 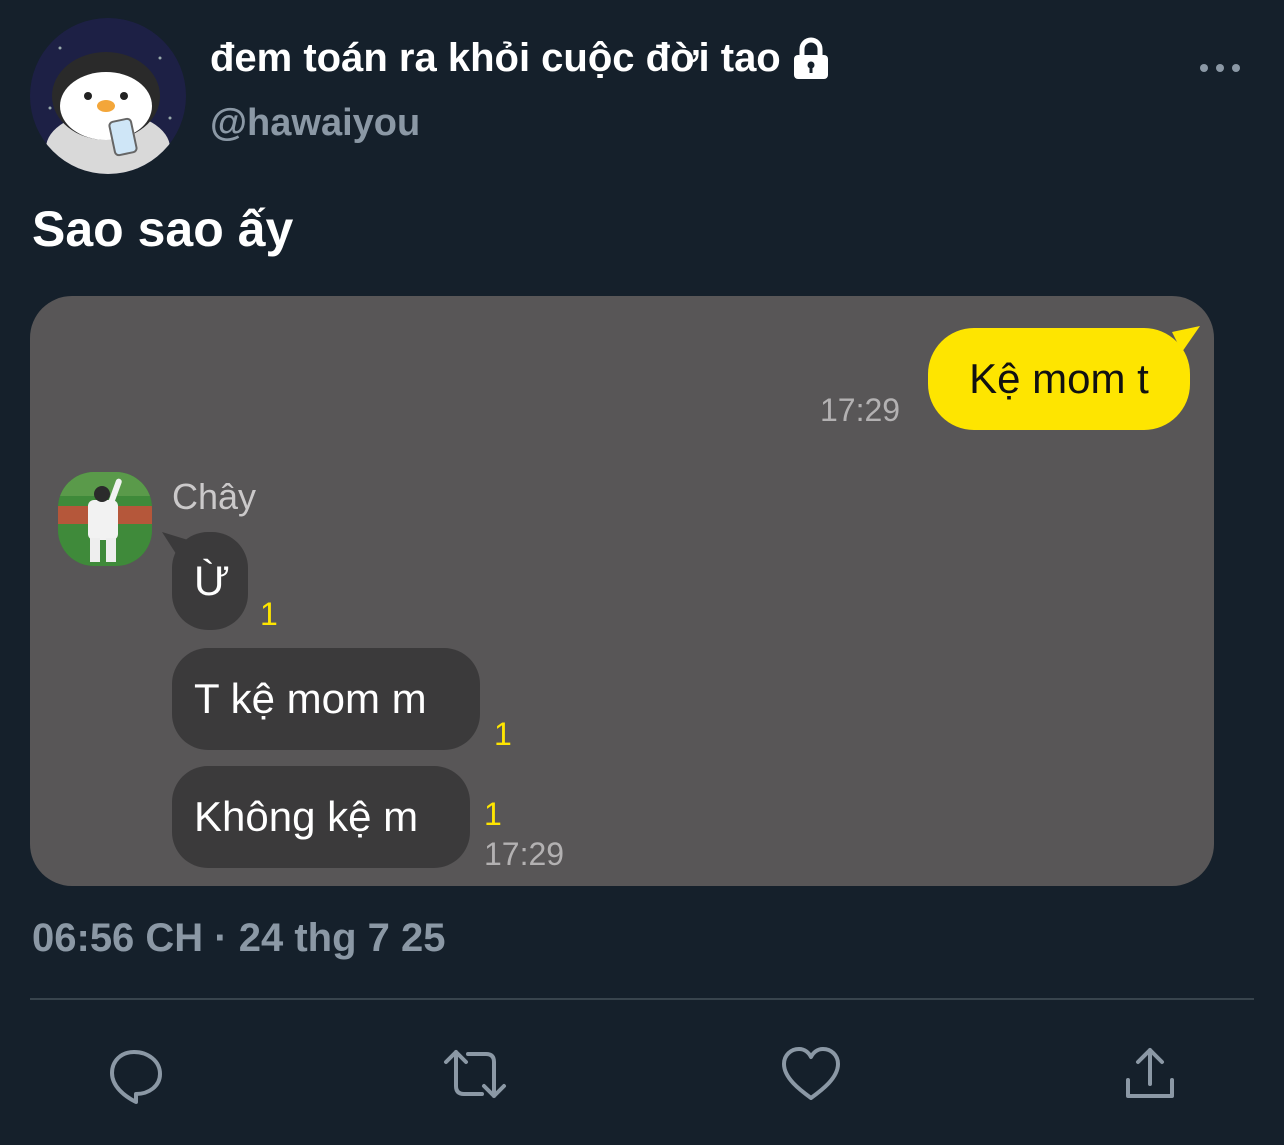 I want to click on received-time: 17:29, so click(x=524, y=854).